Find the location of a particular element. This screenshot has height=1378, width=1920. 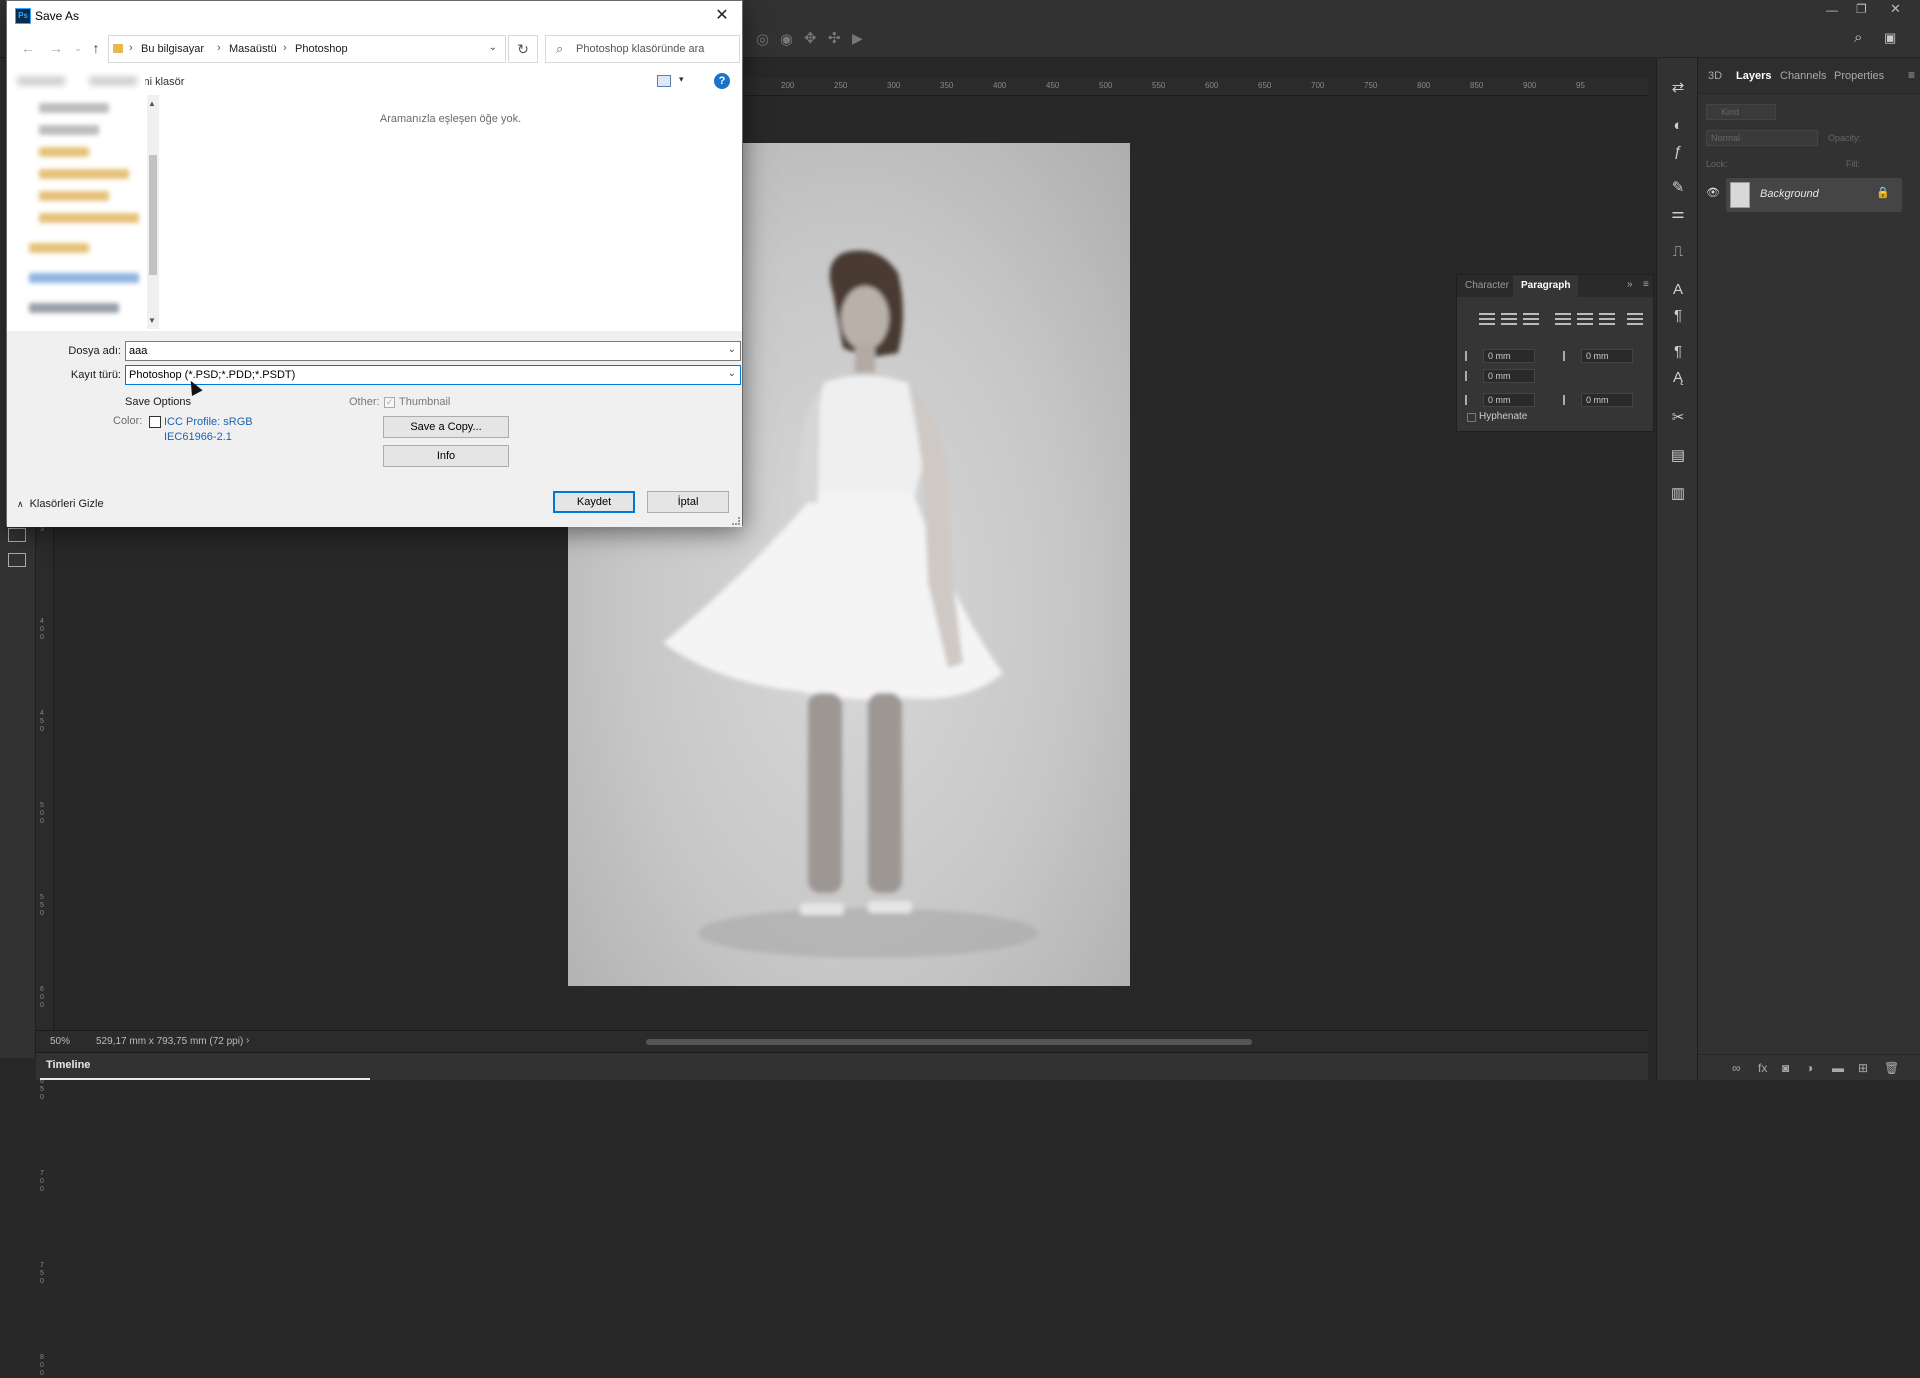

link-layers-icon: ∞ is located at coordinates (1736, 1068).